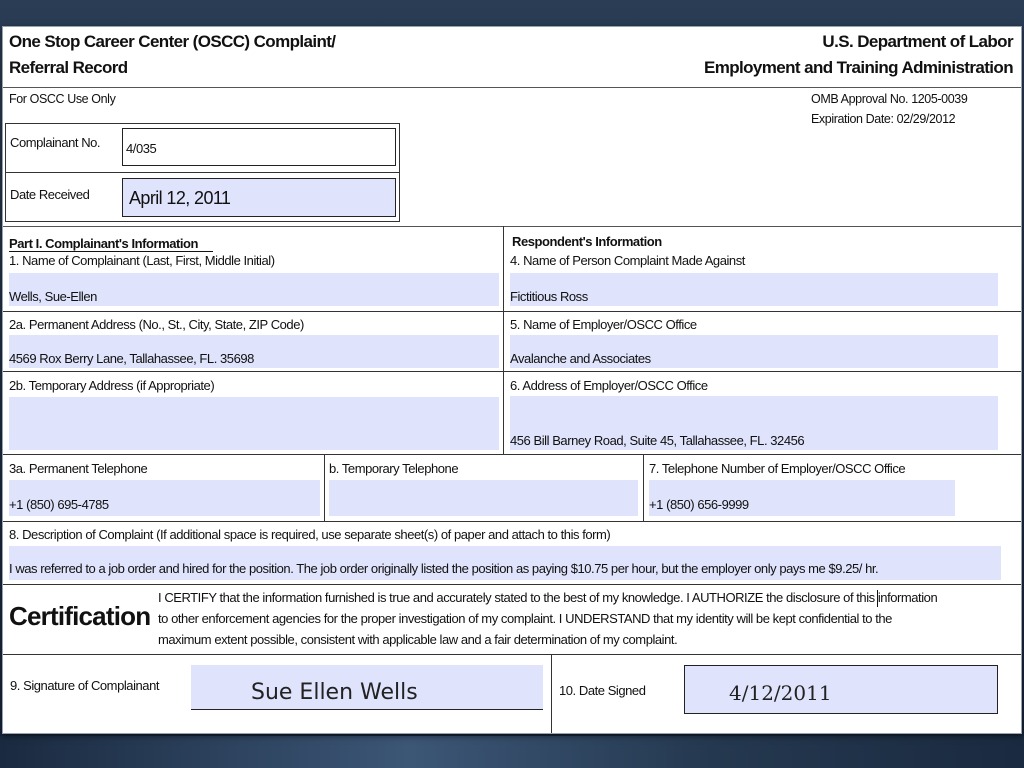  I want to click on office-use-label: For OSCC Use Only, so click(62, 99).